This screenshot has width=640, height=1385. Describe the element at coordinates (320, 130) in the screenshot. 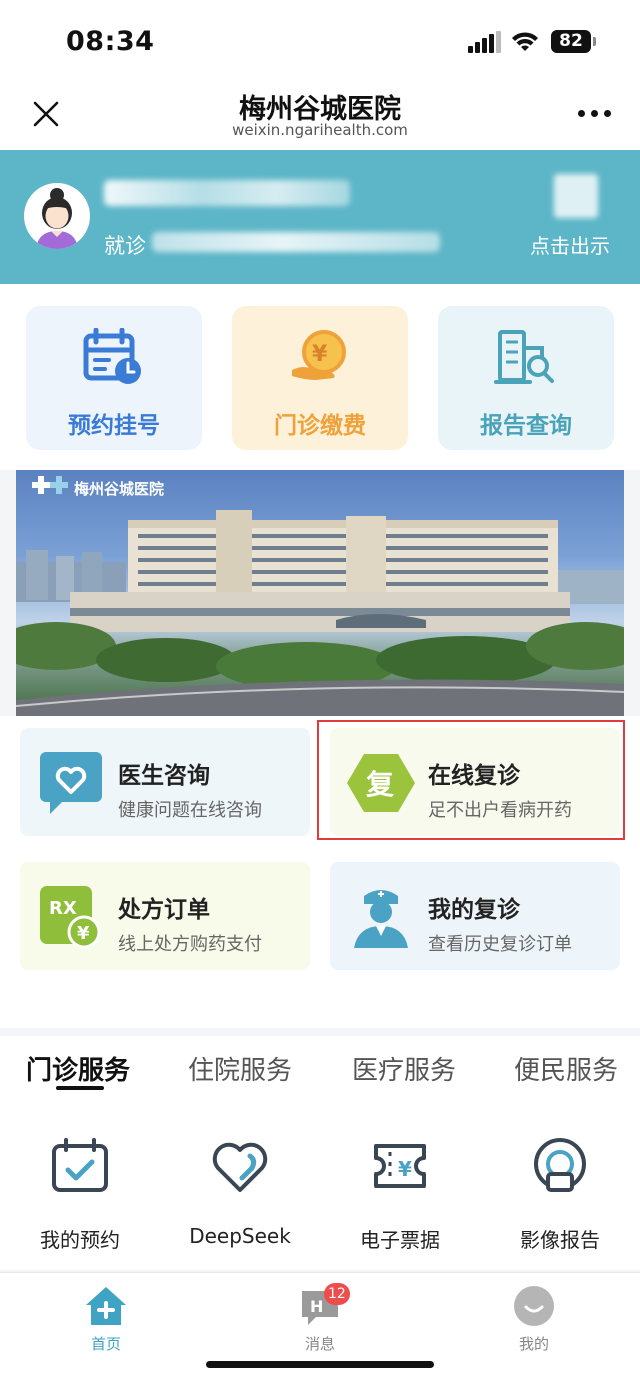

I see `page-url: weixin.ngarihealth.com` at that location.